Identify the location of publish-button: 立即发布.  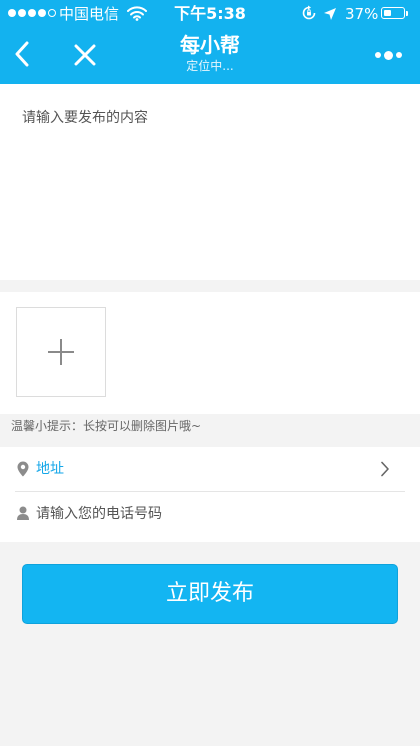
(210, 594).